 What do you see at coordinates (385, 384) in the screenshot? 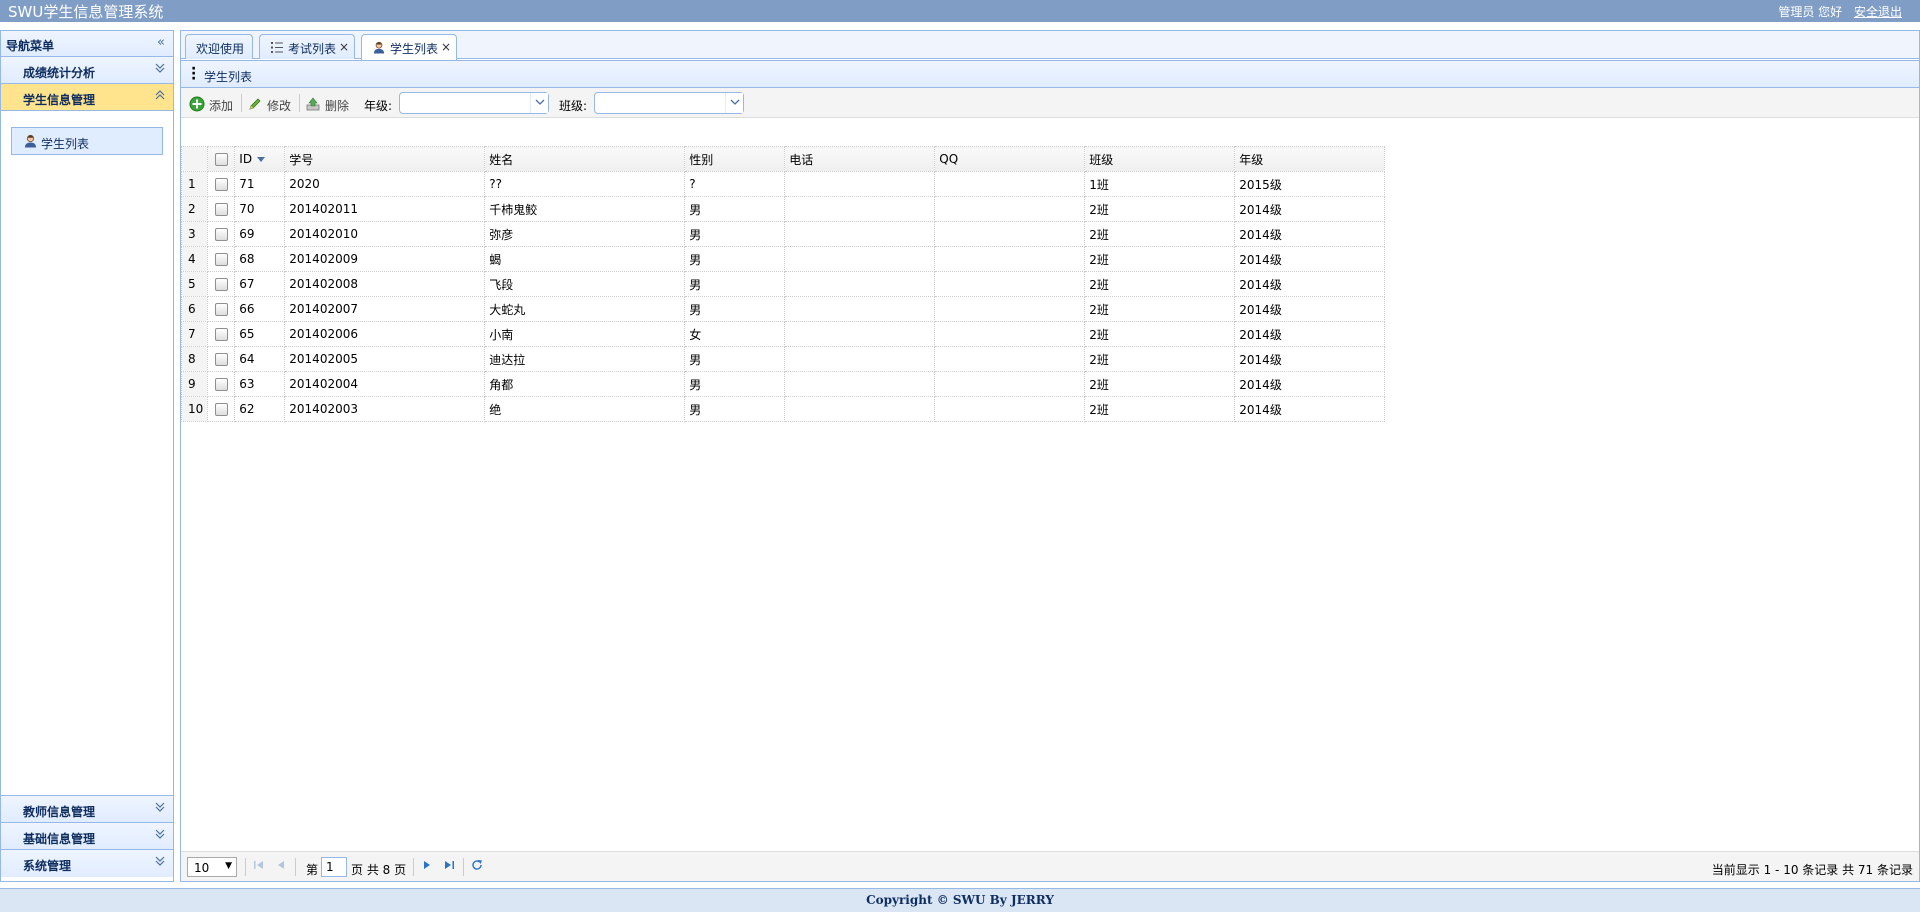
I see `cell-student-no: 201402004` at bounding box center [385, 384].